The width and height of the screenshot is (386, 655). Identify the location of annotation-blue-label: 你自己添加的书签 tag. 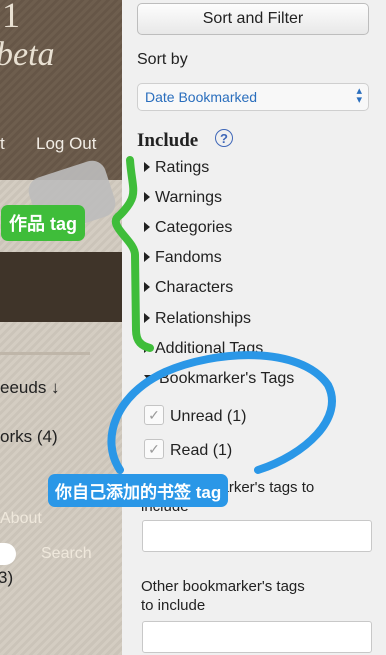
(138, 490).